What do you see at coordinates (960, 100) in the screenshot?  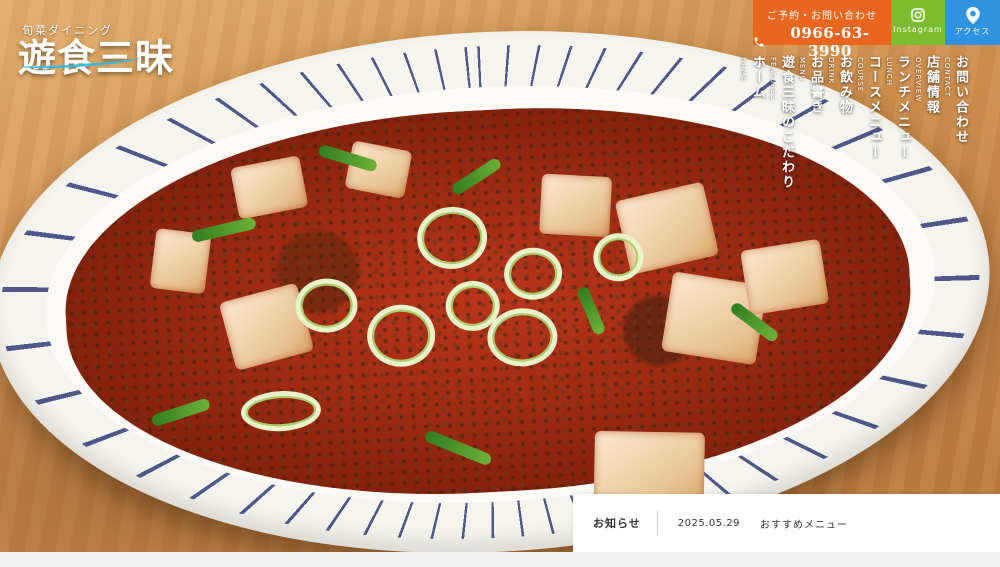 I see `nav-label: お問い合わせ` at bounding box center [960, 100].